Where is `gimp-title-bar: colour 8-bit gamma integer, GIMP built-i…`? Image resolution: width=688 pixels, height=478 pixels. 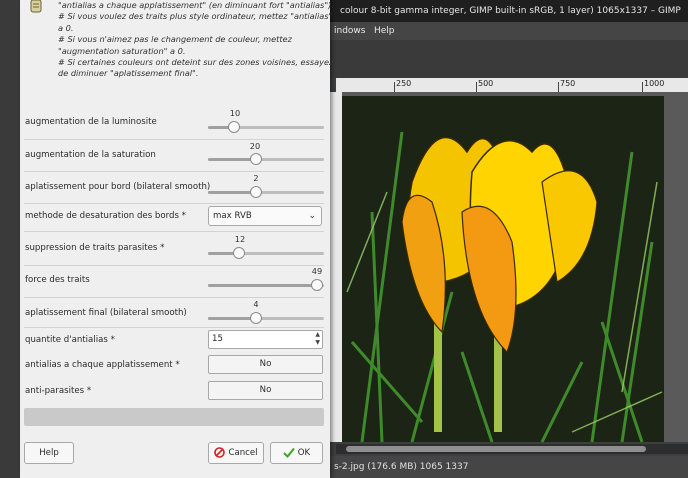 gimp-title-bar: colour 8-bit gamma integer, GIMP built-i… is located at coordinates (509, 11).